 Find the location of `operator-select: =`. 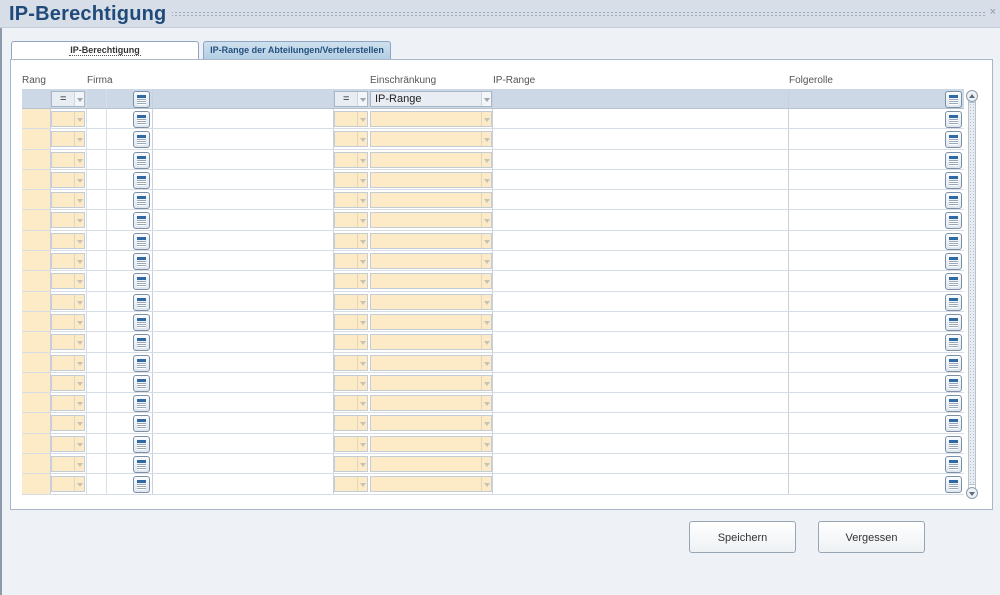

operator-select: = is located at coordinates (68, 99).